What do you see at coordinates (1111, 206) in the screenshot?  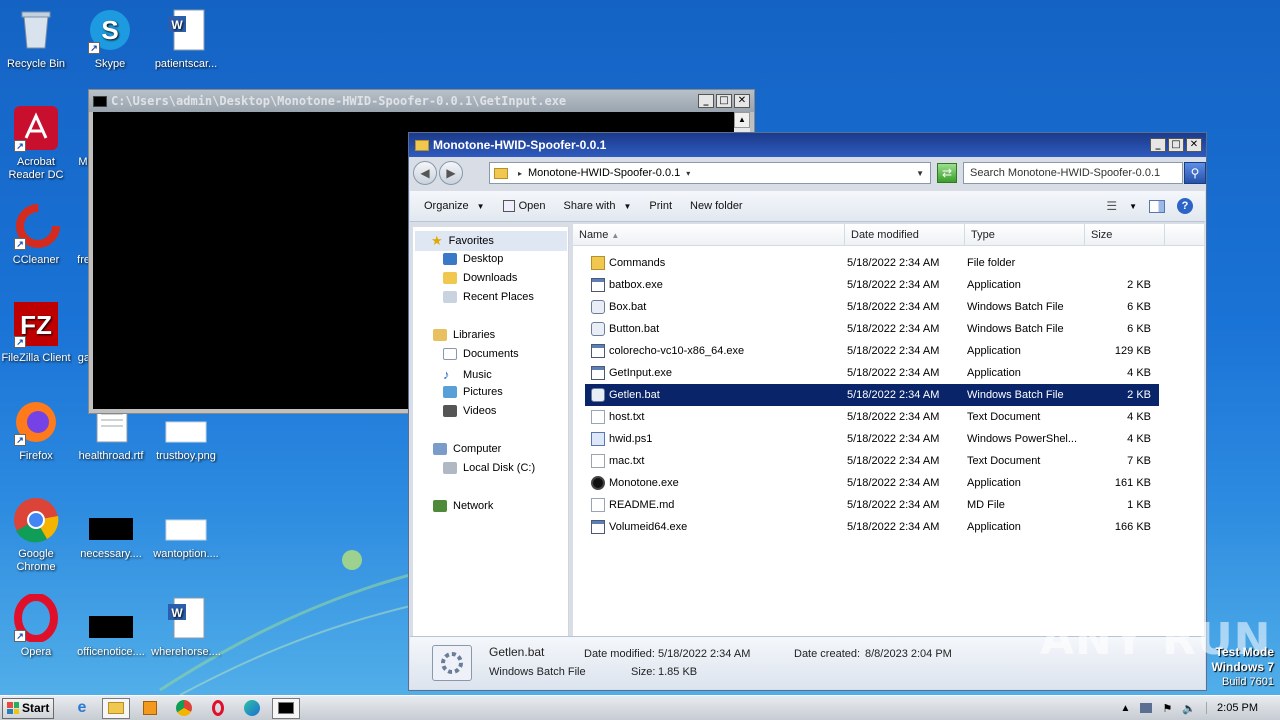 I see `change-view-icon: ☰` at bounding box center [1111, 206].